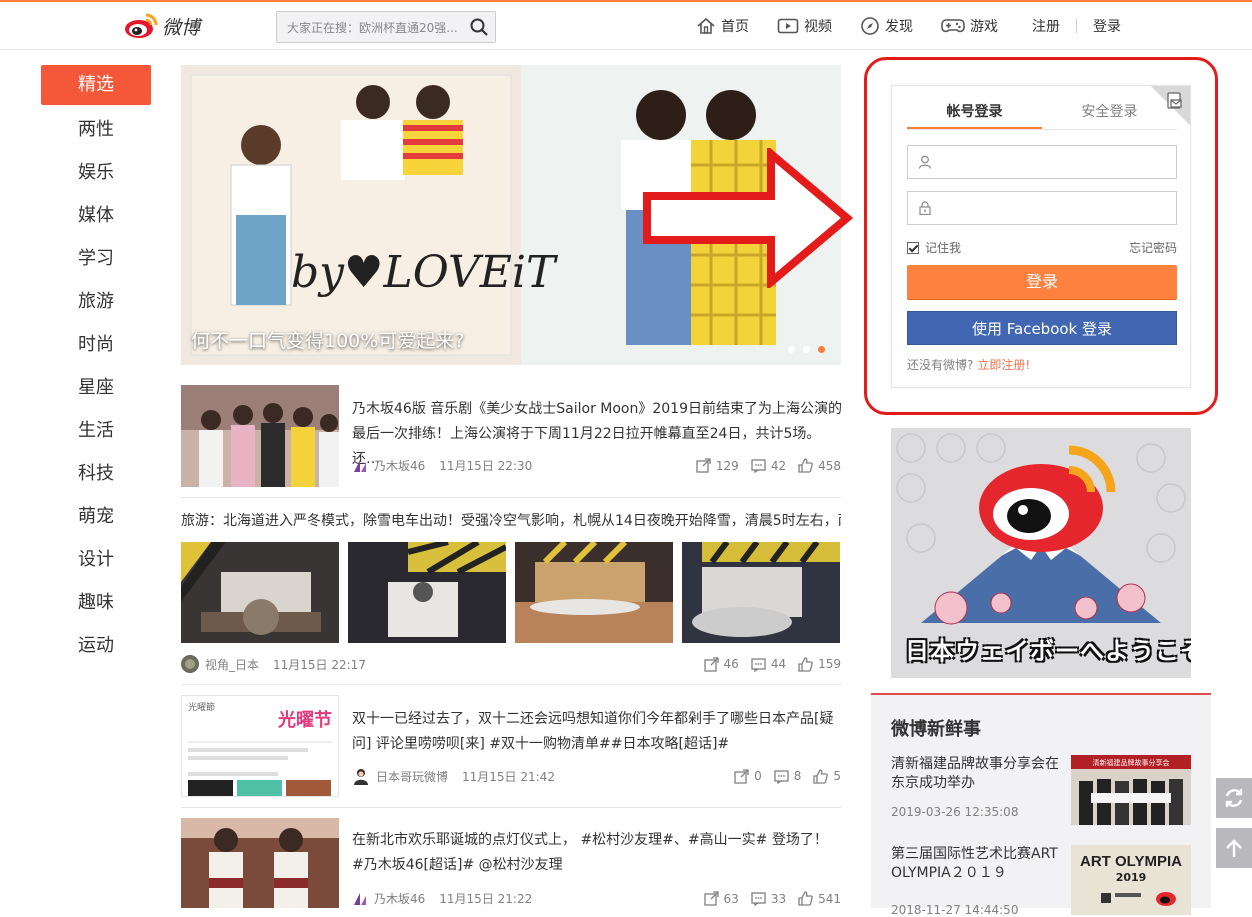  I want to click on category-item-media: 媒体, so click(96, 215).